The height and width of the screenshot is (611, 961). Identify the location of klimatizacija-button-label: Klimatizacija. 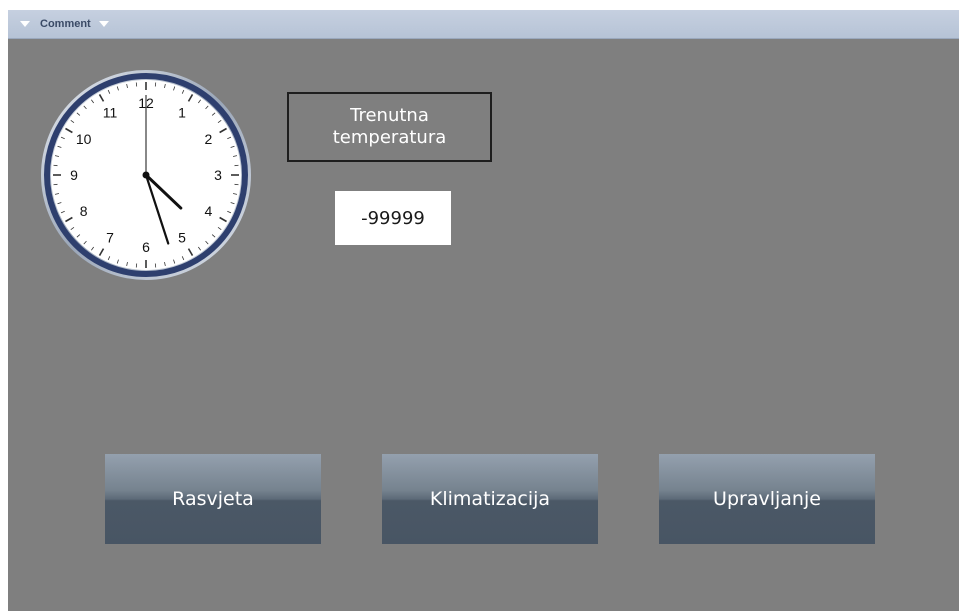
(490, 499).